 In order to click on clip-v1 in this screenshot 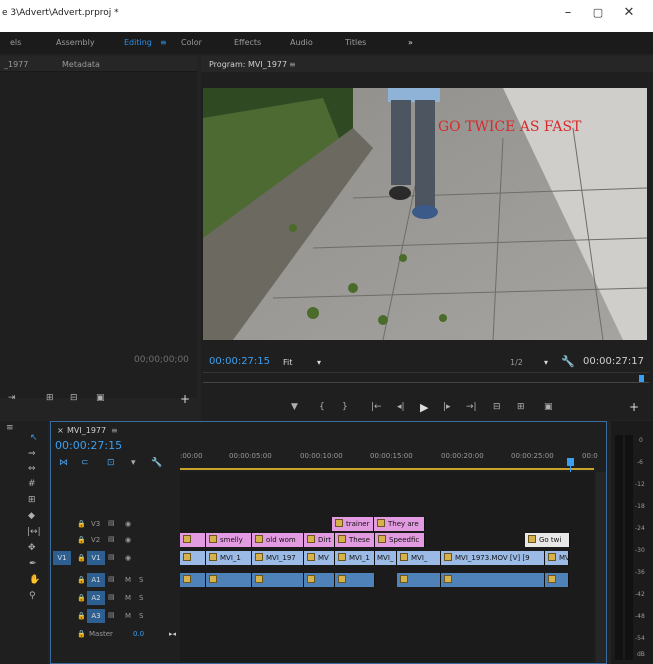, I will do `click(193, 558)`.